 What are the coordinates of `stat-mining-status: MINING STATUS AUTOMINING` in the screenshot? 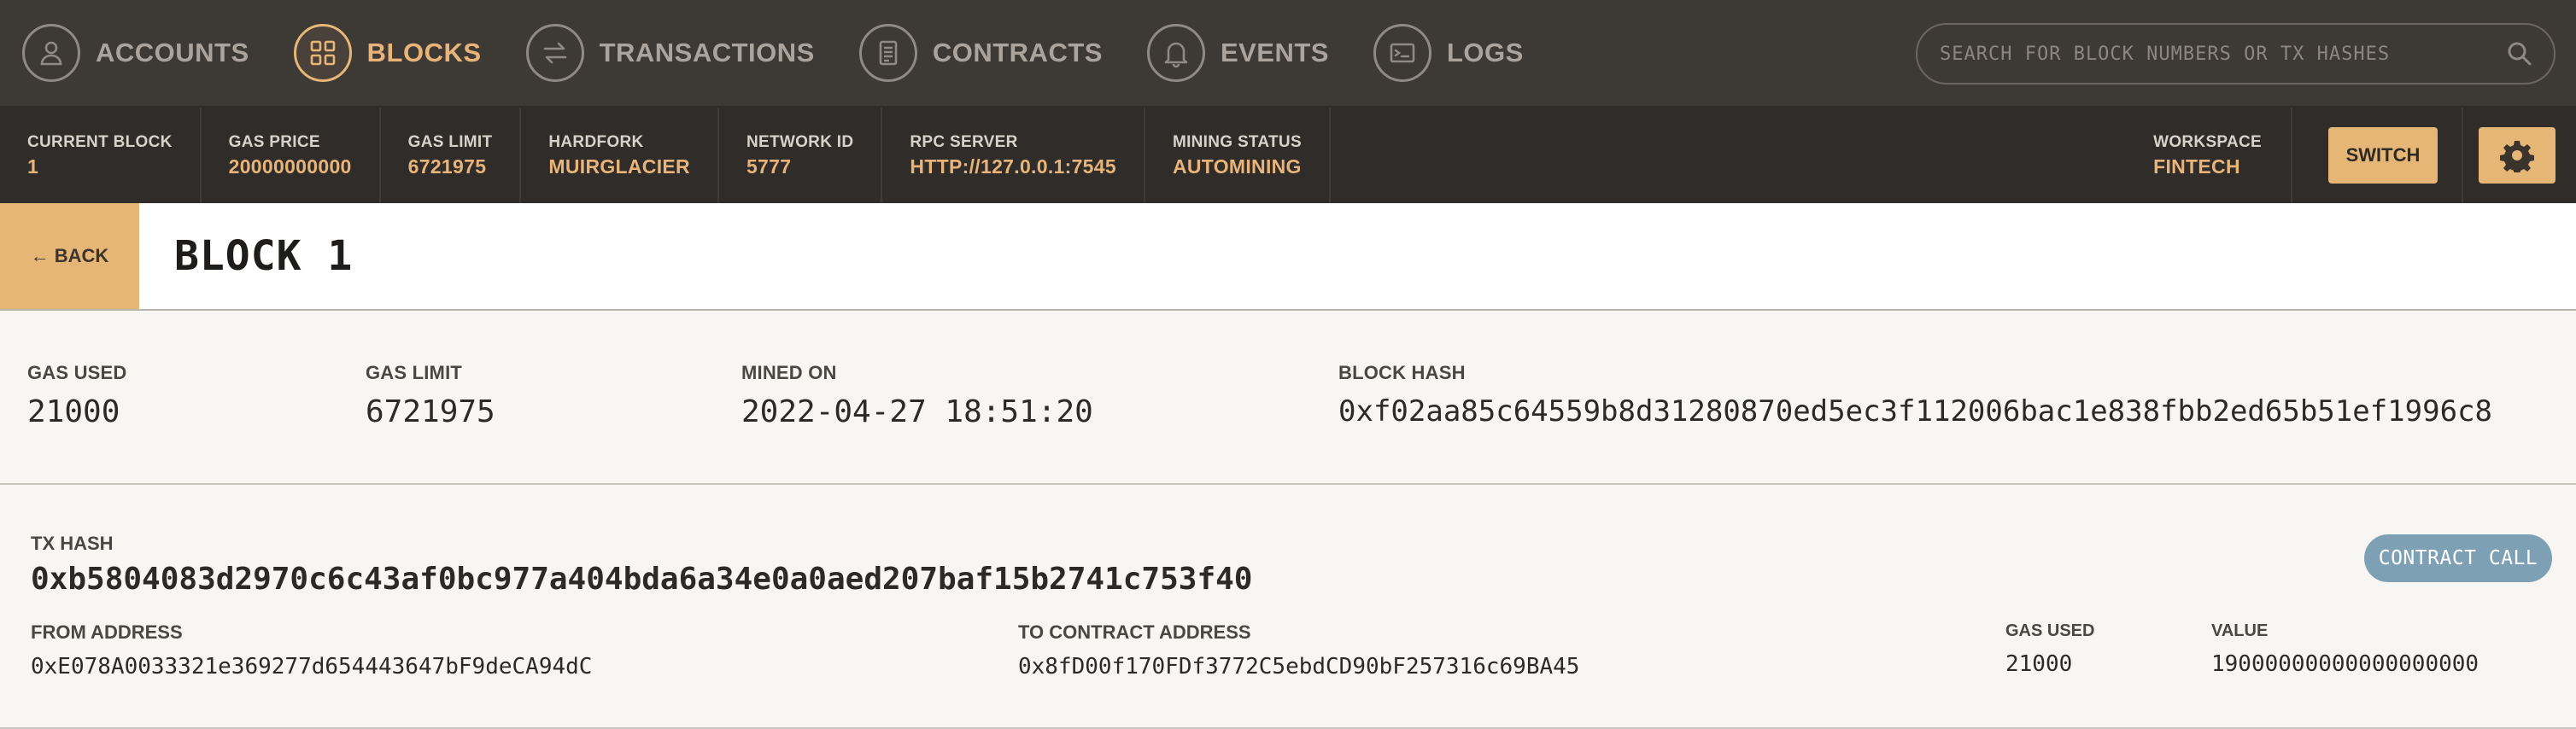 It's located at (1238, 155).